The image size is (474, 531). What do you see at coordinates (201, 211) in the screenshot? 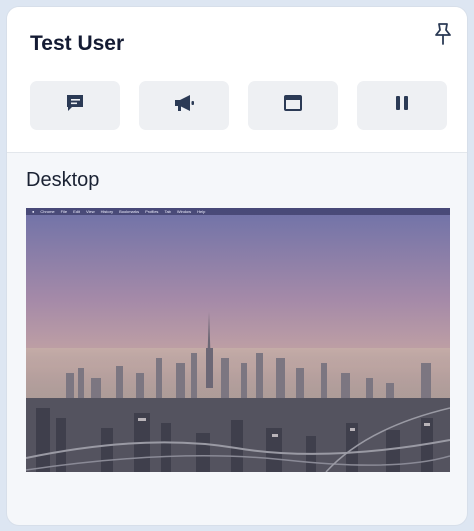
I see `menubar-item: Help` at bounding box center [201, 211].